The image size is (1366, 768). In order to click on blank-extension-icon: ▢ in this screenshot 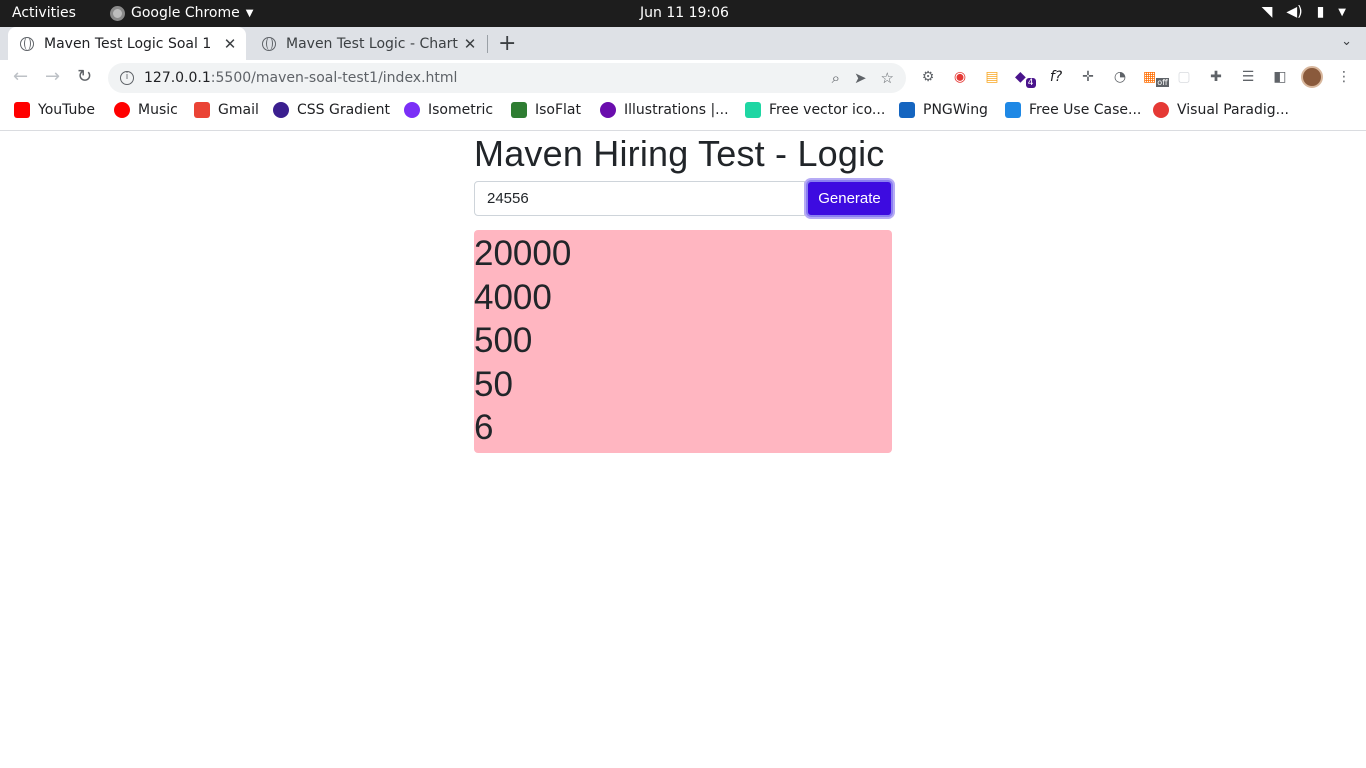, I will do `click(1184, 77)`.